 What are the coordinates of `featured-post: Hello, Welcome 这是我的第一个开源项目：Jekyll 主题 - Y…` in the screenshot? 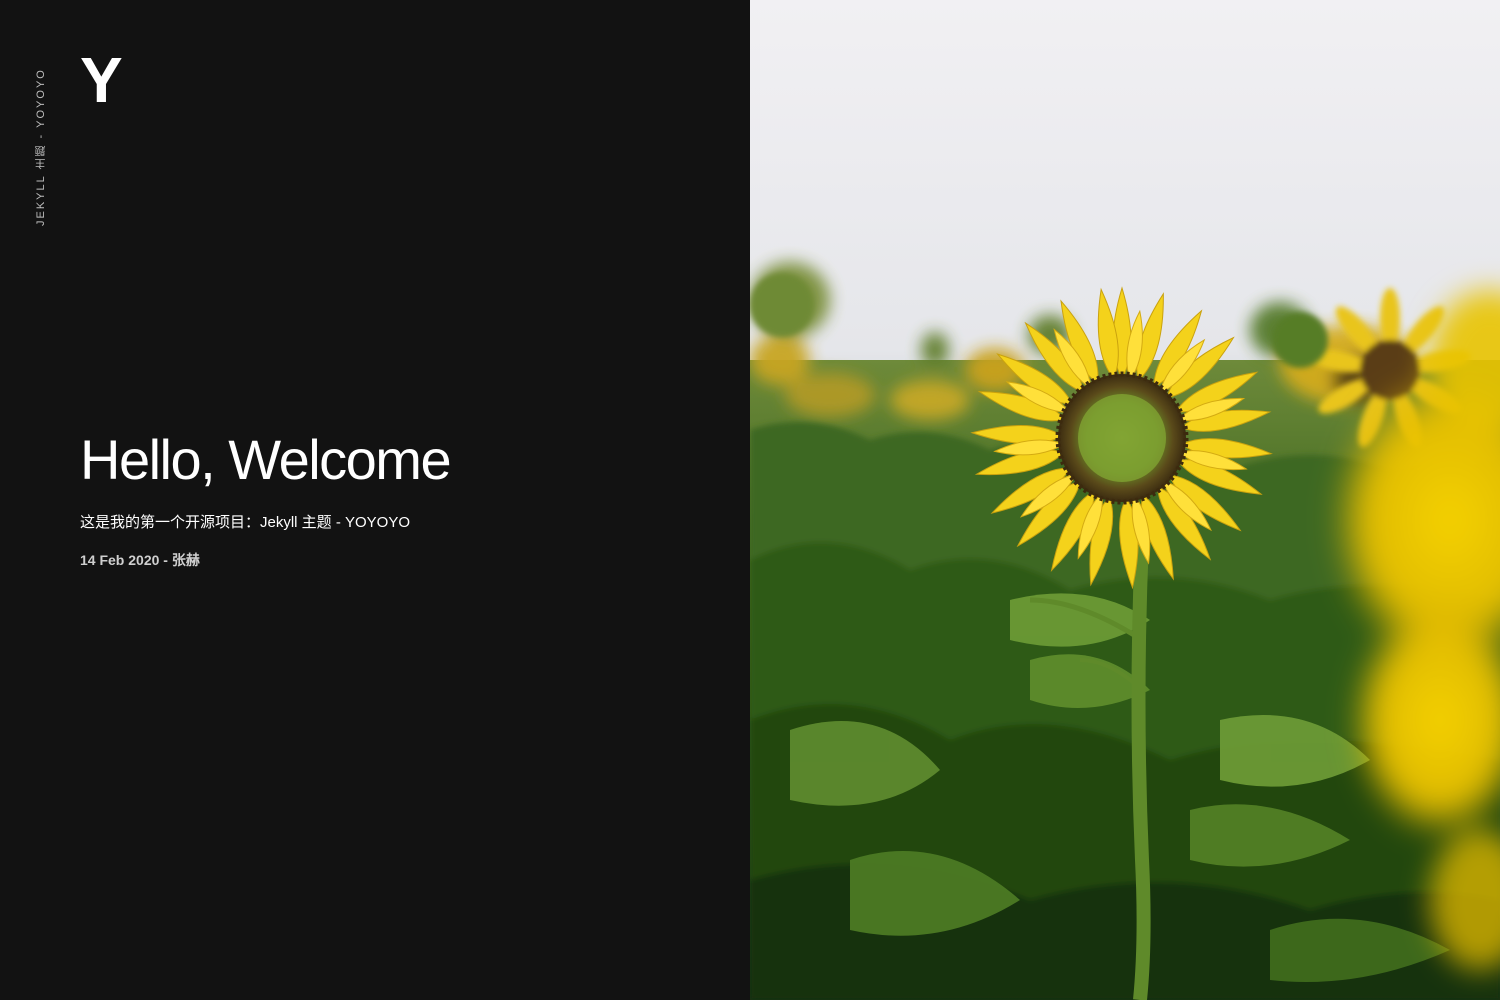 It's located at (390, 498).